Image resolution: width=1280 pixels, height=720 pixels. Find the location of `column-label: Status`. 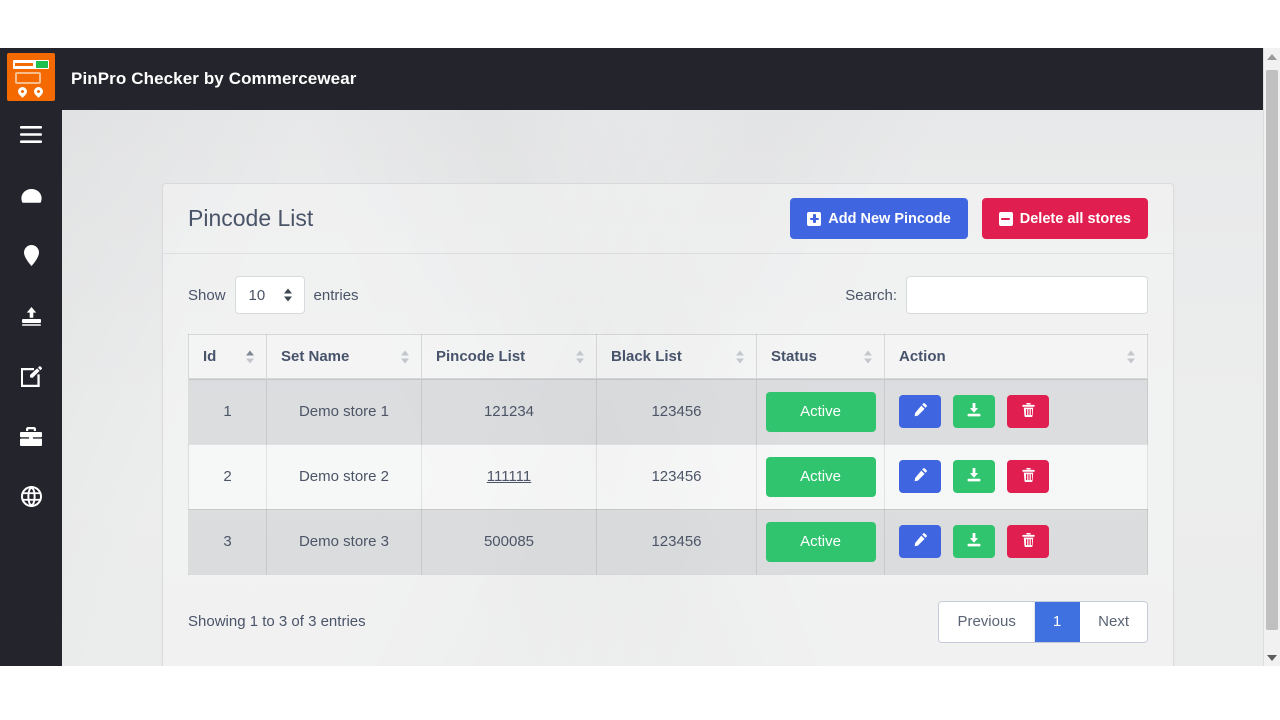

column-label: Status is located at coordinates (794, 356).